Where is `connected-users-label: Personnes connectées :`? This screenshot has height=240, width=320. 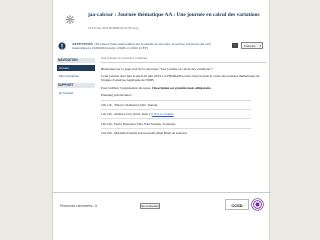 connected-users-label: Personnes connectées : is located at coordinates (78, 206).